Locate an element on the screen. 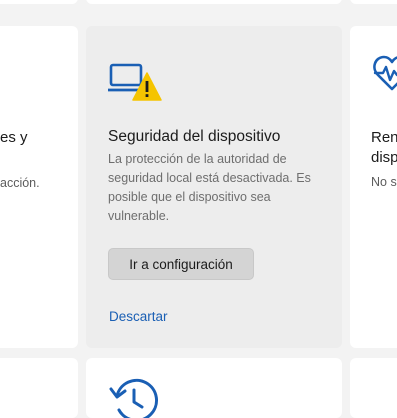  laptop-warning-icon is located at coordinates (135, 82).